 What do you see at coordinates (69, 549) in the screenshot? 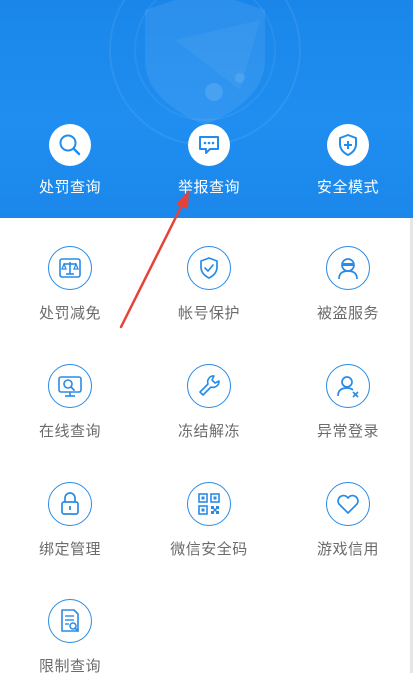
I see `service-label: 绑定管理` at bounding box center [69, 549].